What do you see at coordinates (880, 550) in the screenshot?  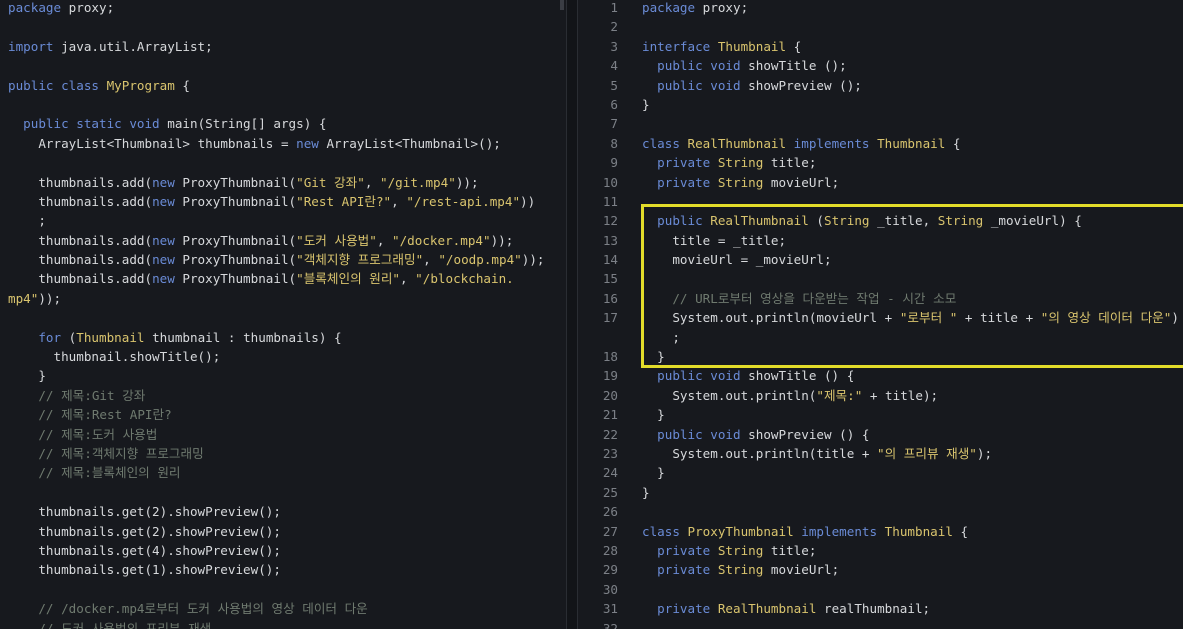 I see `code-line: 28 private String title;` at bounding box center [880, 550].